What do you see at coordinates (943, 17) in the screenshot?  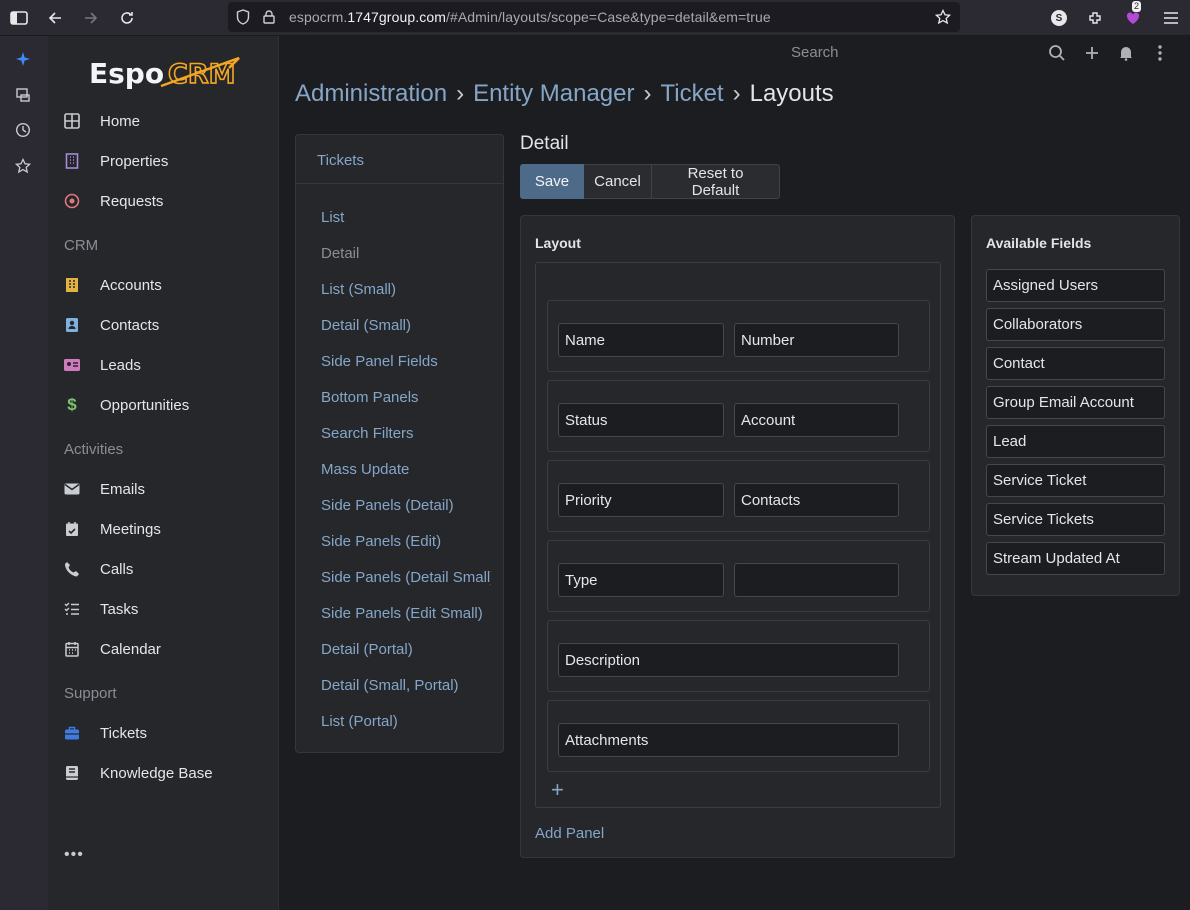 I see `bookmark-star-icon` at bounding box center [943, 17].